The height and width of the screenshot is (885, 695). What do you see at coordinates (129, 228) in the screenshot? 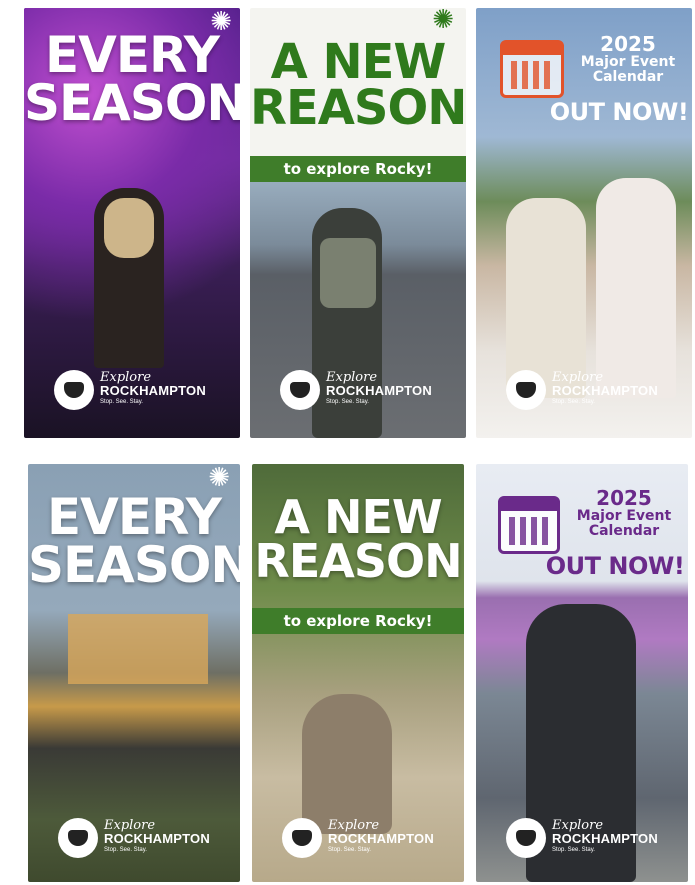
I see `performer-top` at bounding box center [129, 228].